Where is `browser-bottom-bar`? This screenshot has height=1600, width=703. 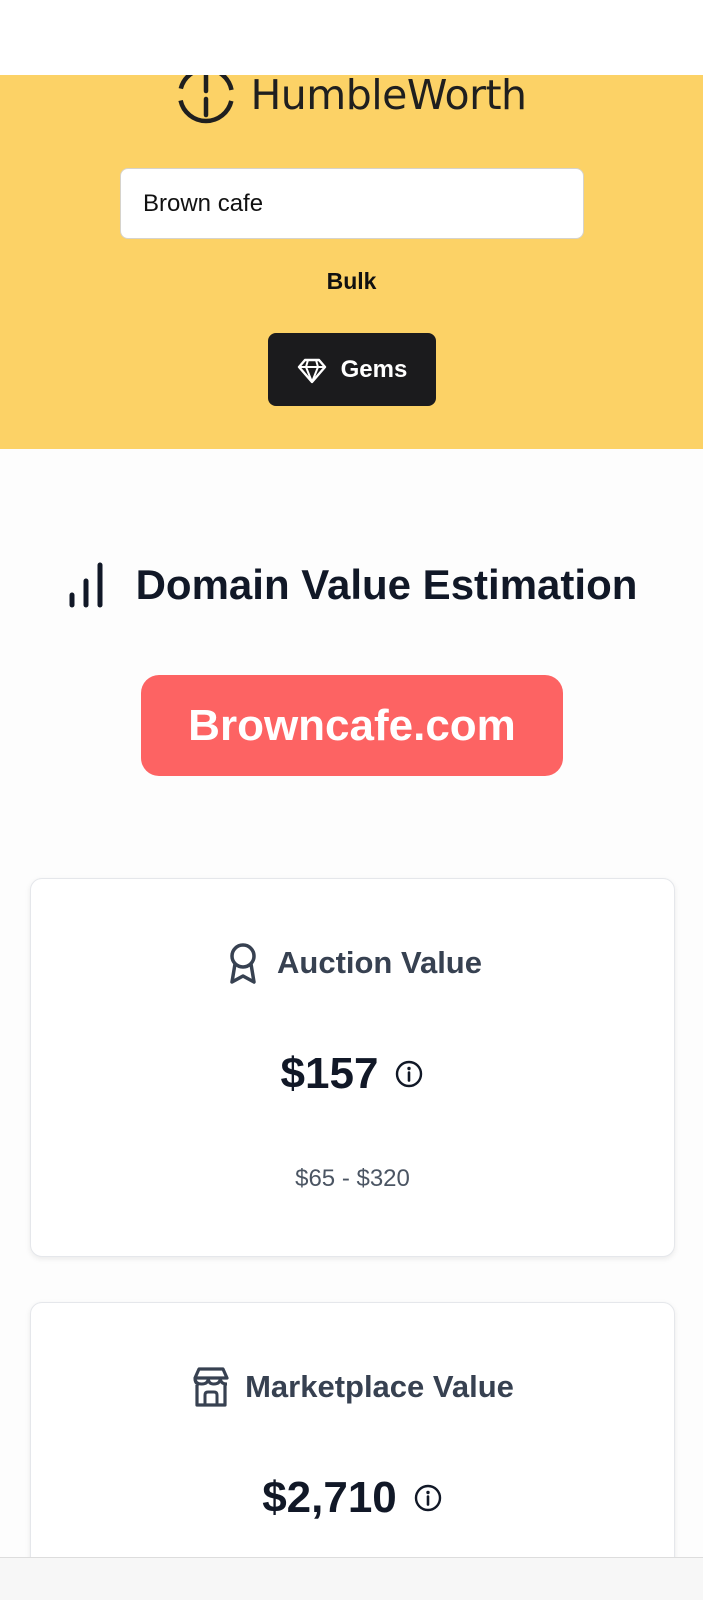 browser-bottom-bar is located at coordinates (351, 1578).